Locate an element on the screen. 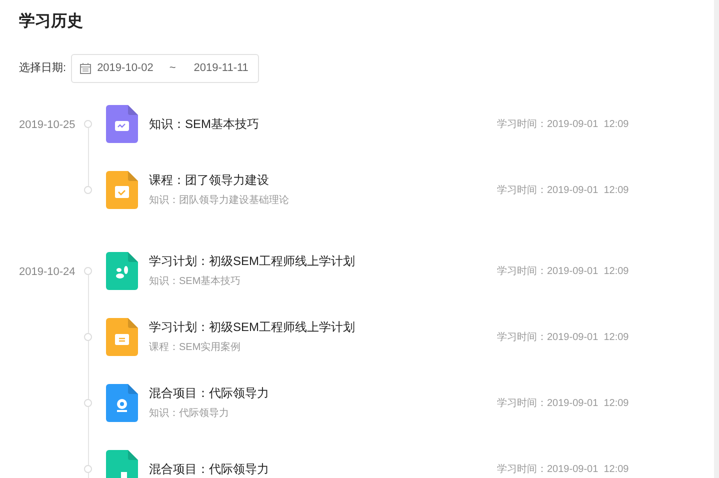  item-subtitle: 知识：SEM基本技巧 is located at coordinates (195, 281).